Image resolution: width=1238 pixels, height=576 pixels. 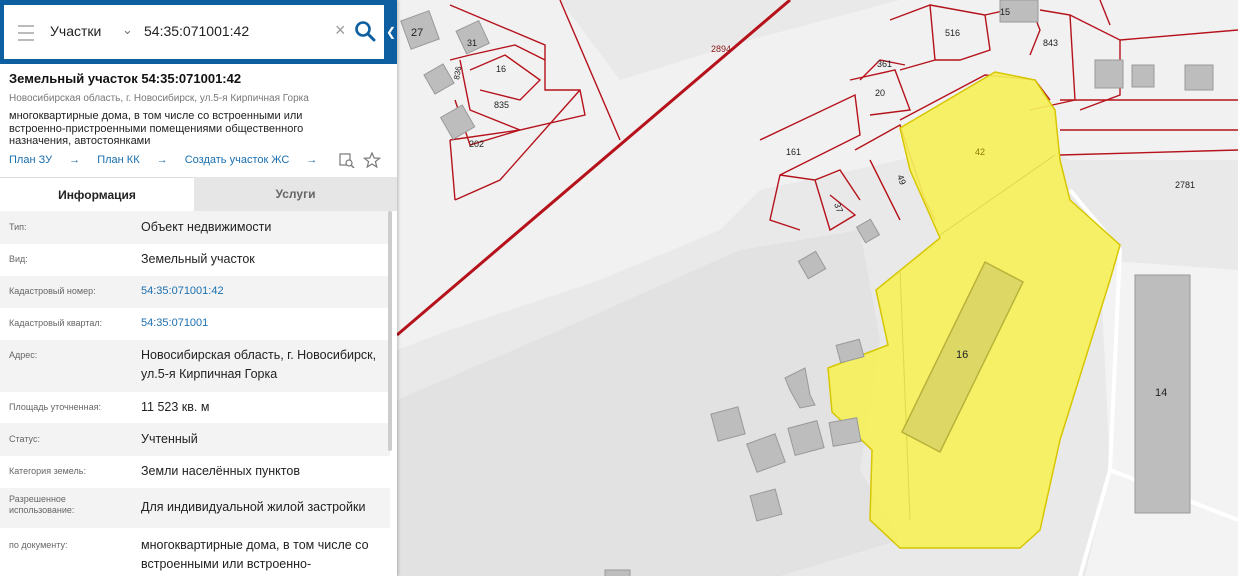 I want to click on label-14: 14, so click(x=1161, y=393).